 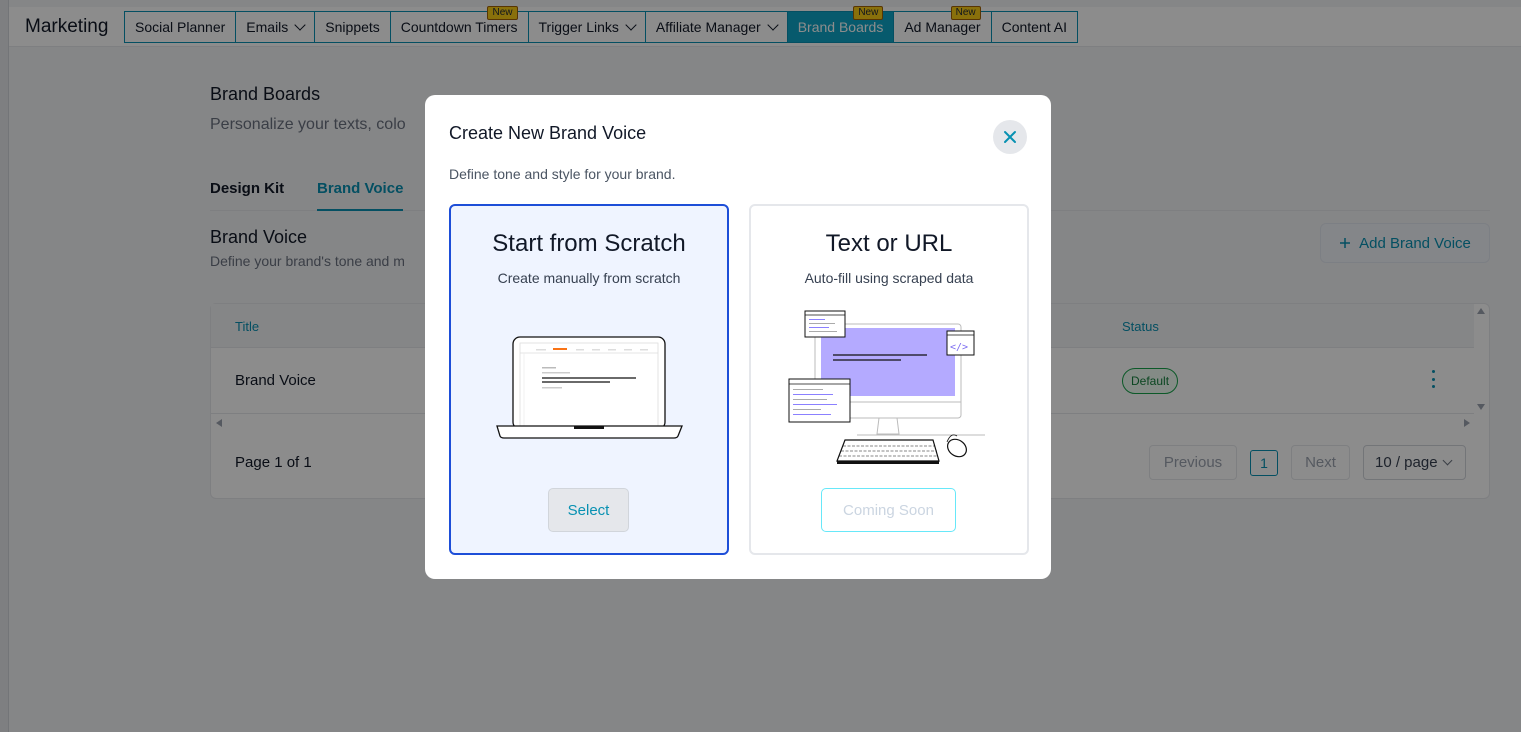 What do you see at coordinates (589, 243) in the screenshot?
I see `option-scratch-title: Start from Scratch` at bounding box center [589, 243].